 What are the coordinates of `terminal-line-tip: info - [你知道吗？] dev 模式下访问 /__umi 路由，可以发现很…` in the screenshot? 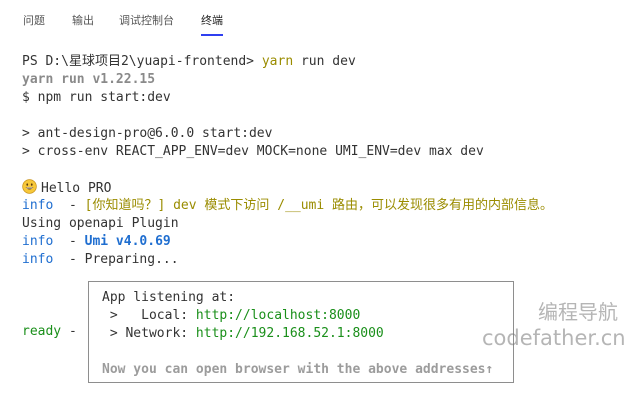 It's located at (287, 206).